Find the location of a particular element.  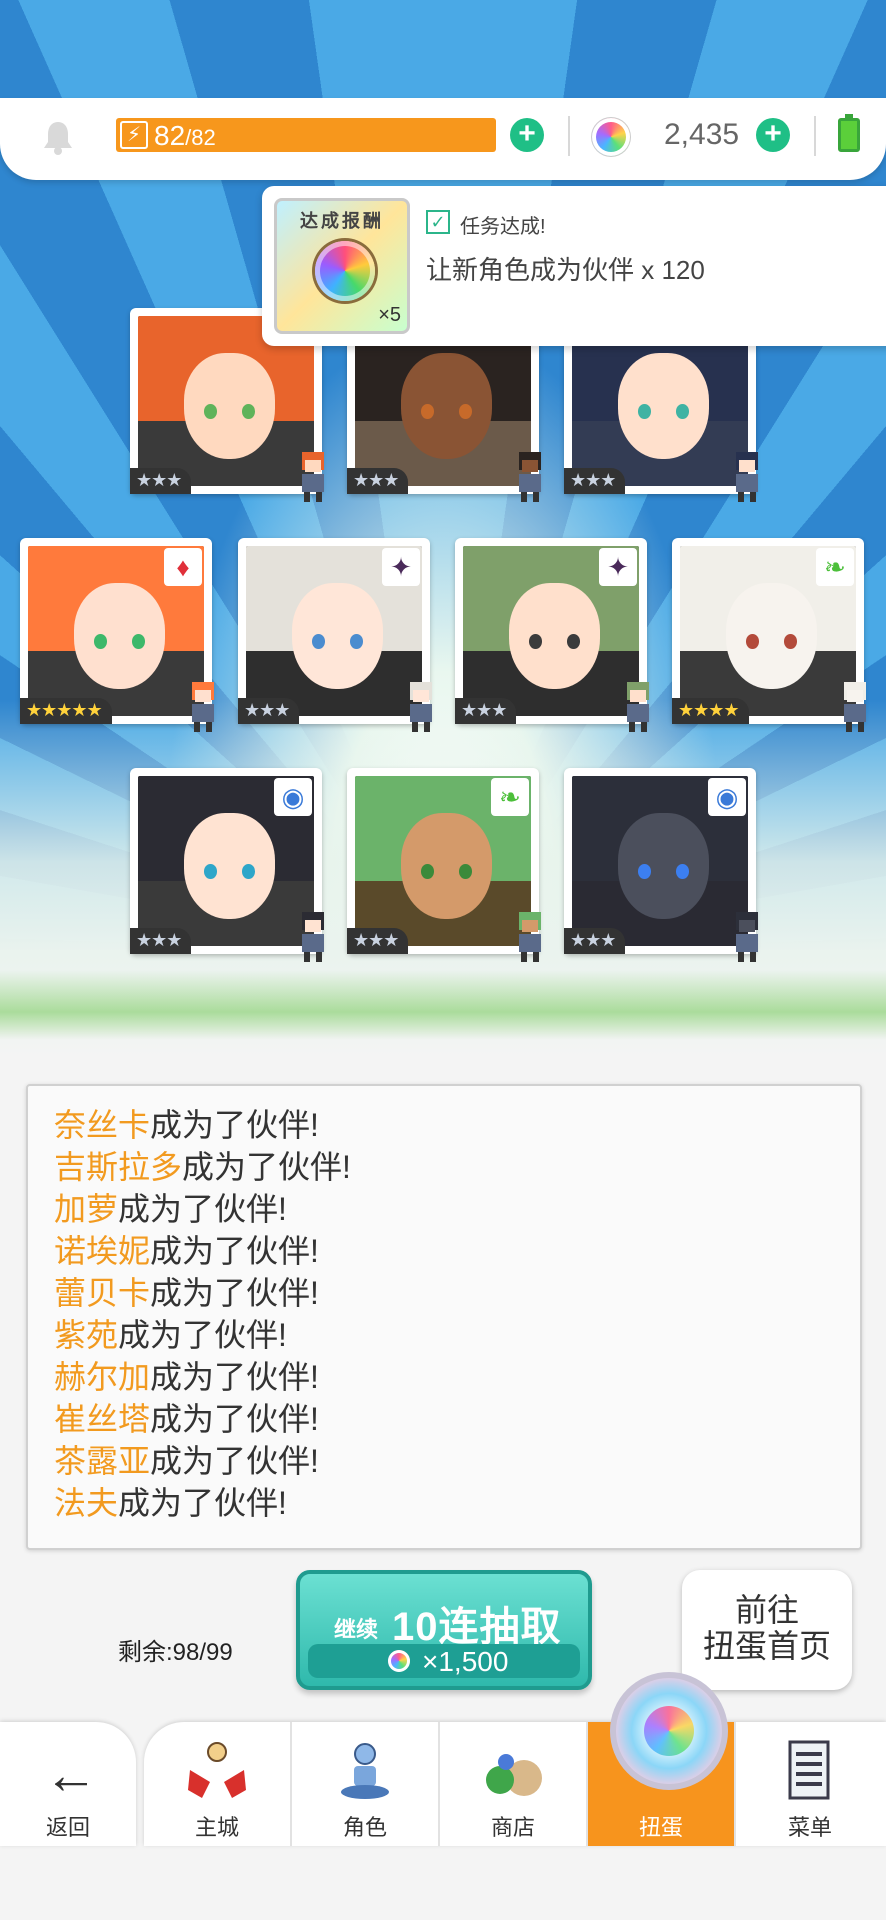

log-line: 紫苑成为了伙伴! is located at coordinates (457, 1335).